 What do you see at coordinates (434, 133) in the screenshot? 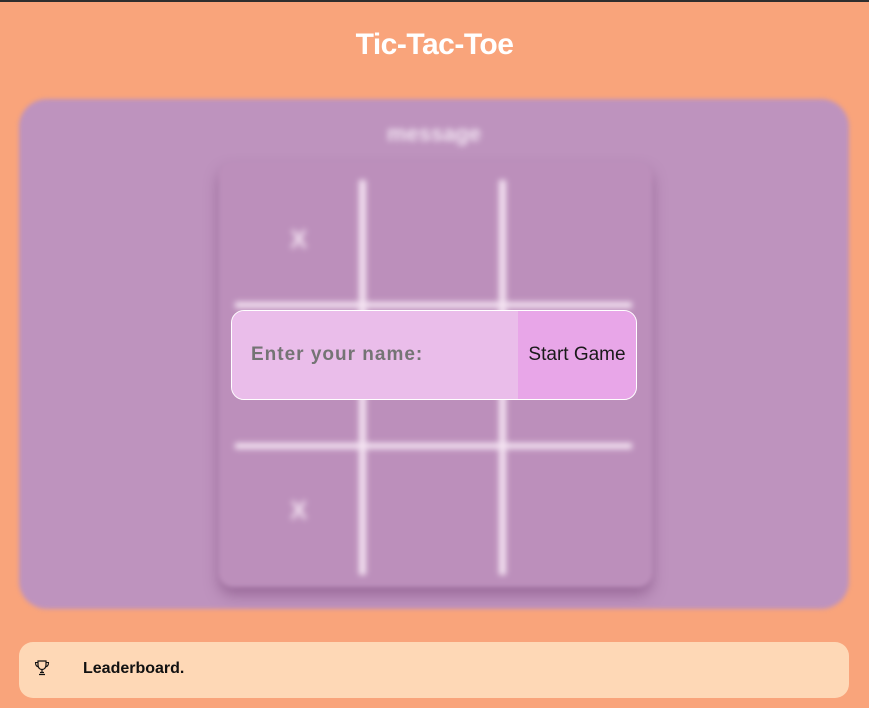
I see `game-message: message` at bounding box center [434, 133].